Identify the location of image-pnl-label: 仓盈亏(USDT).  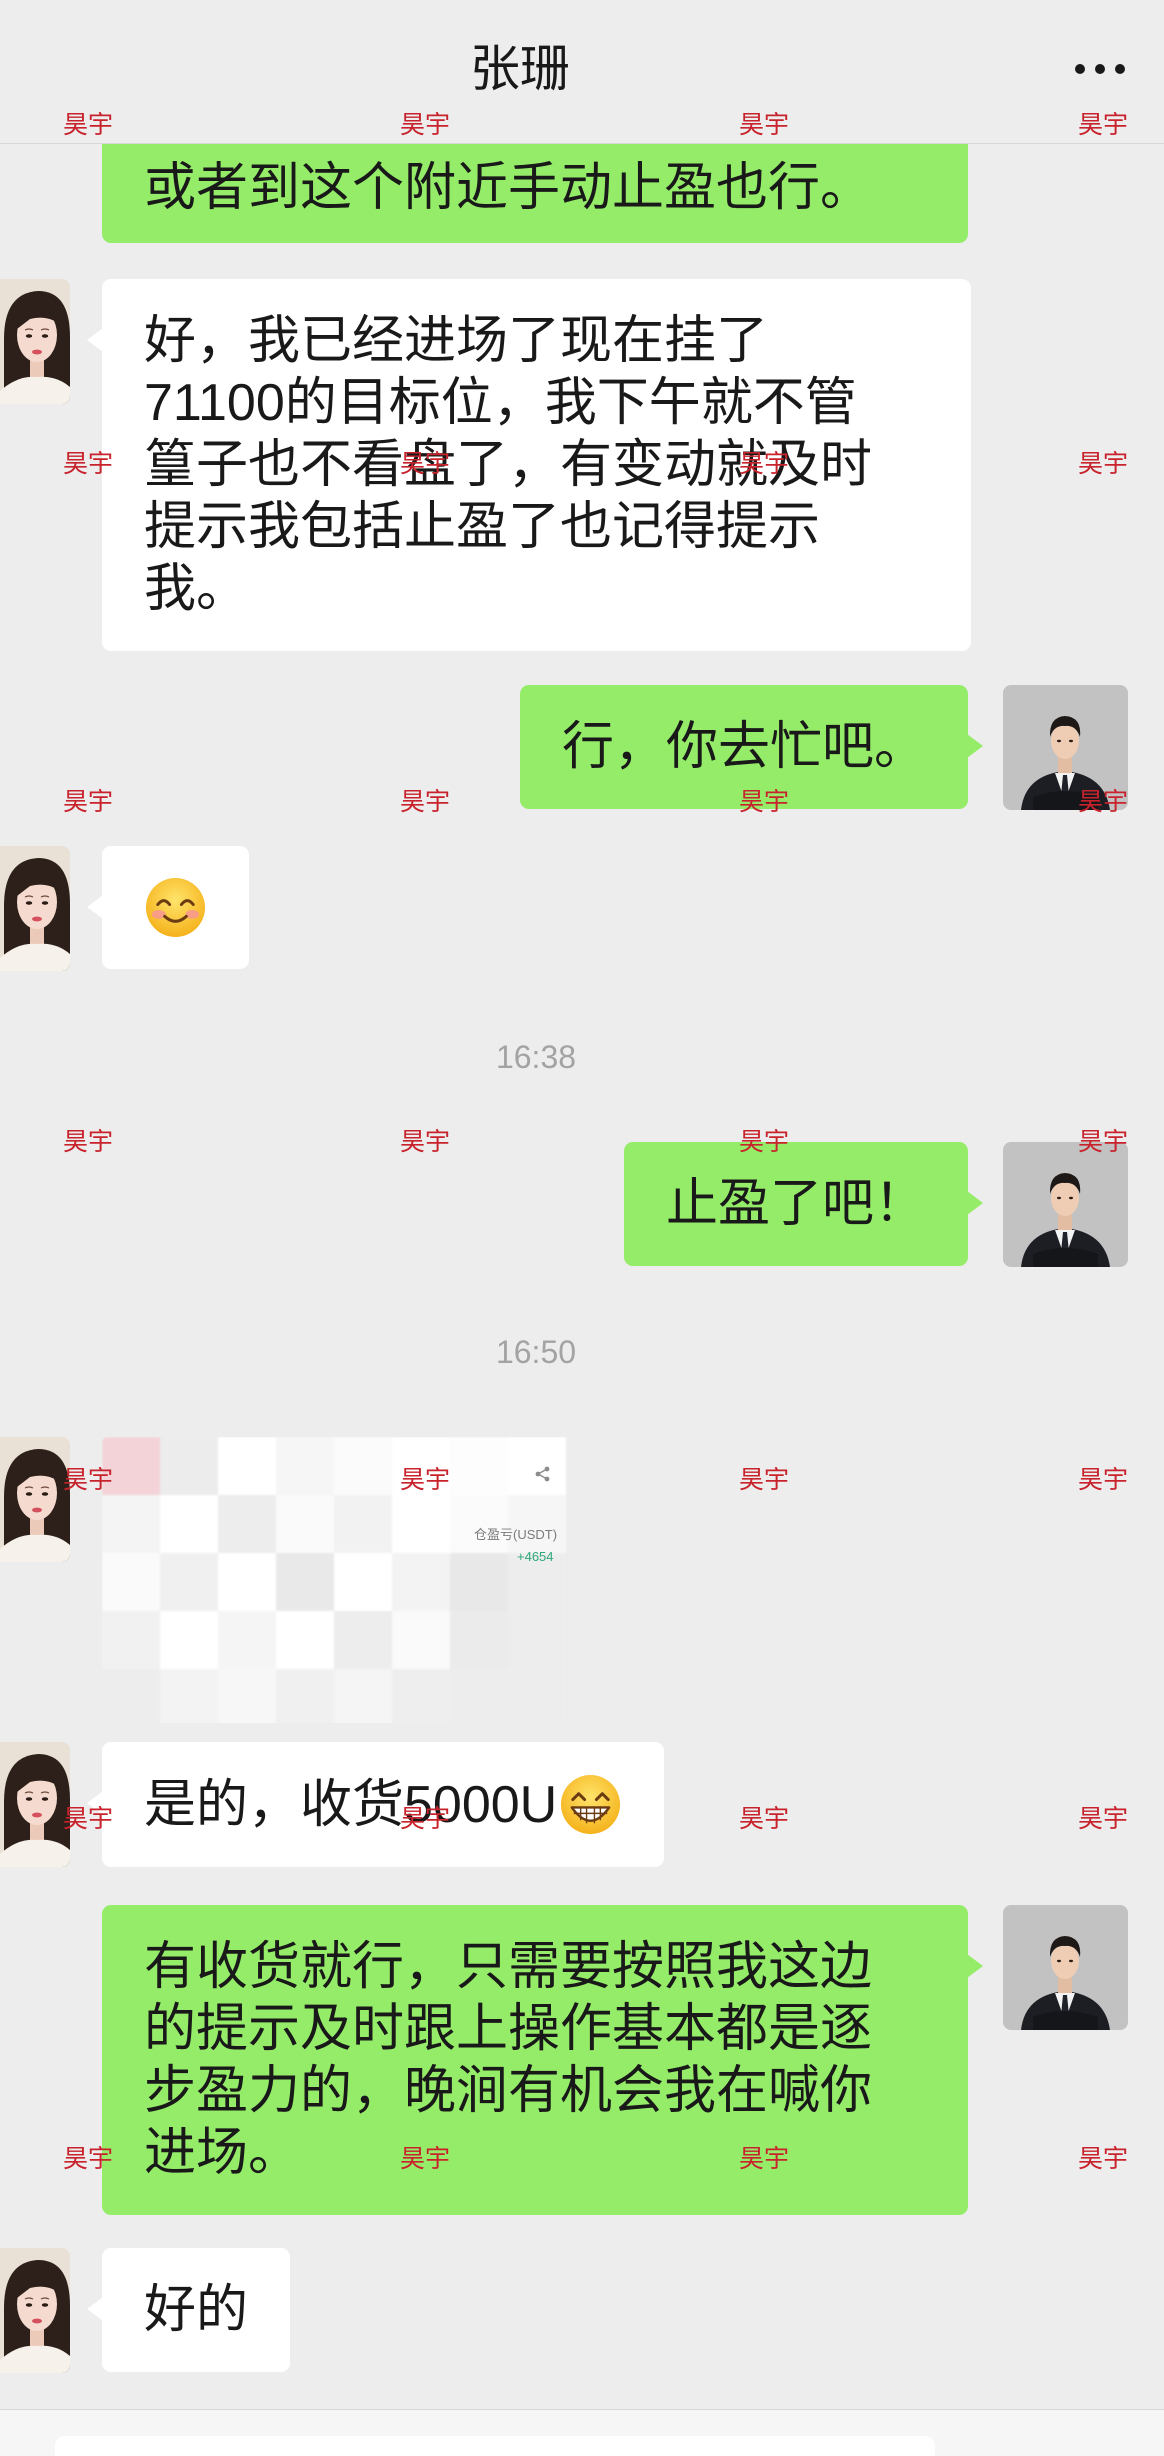
(516, 1534).